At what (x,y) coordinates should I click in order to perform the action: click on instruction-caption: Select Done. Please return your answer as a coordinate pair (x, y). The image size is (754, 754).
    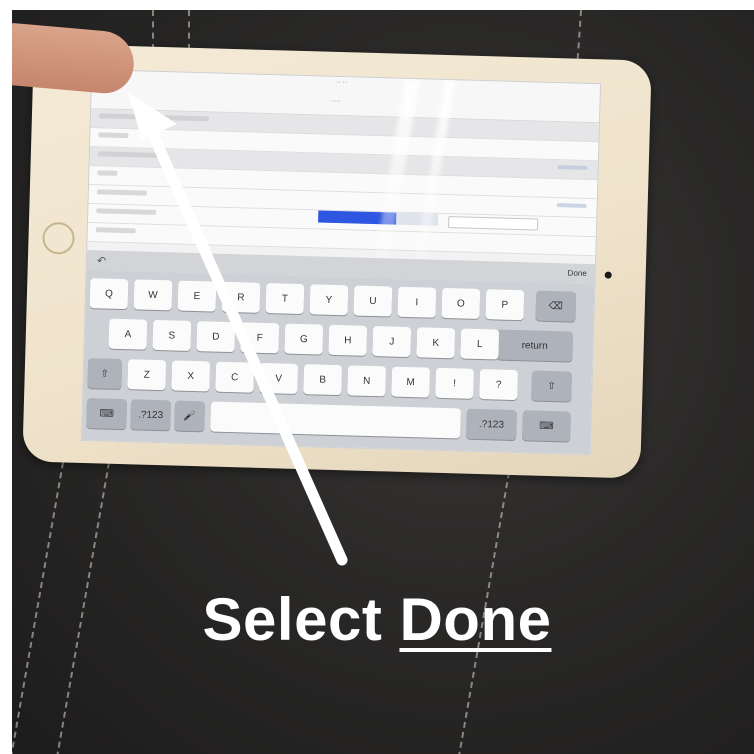
    Looking at the image, I should click on (377, 619).